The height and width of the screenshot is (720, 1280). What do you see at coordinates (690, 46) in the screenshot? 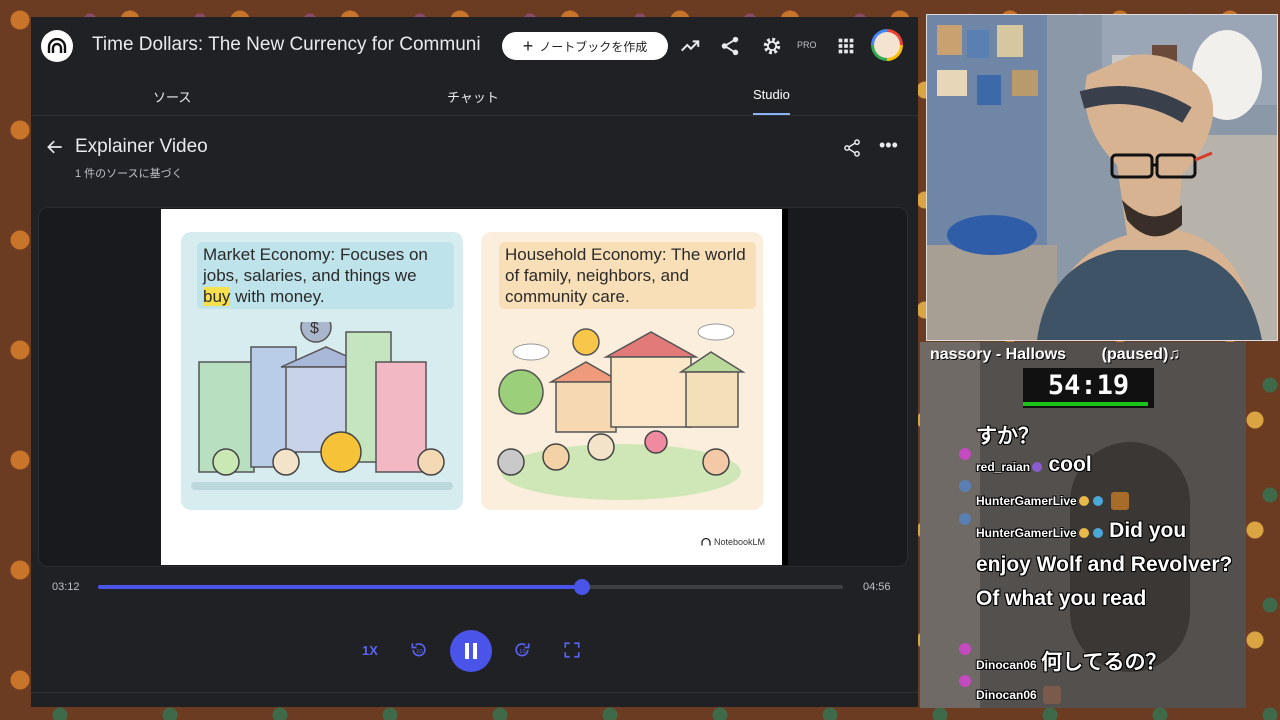
I see `analytics-trend-icon` at bounding box center [690, 46].